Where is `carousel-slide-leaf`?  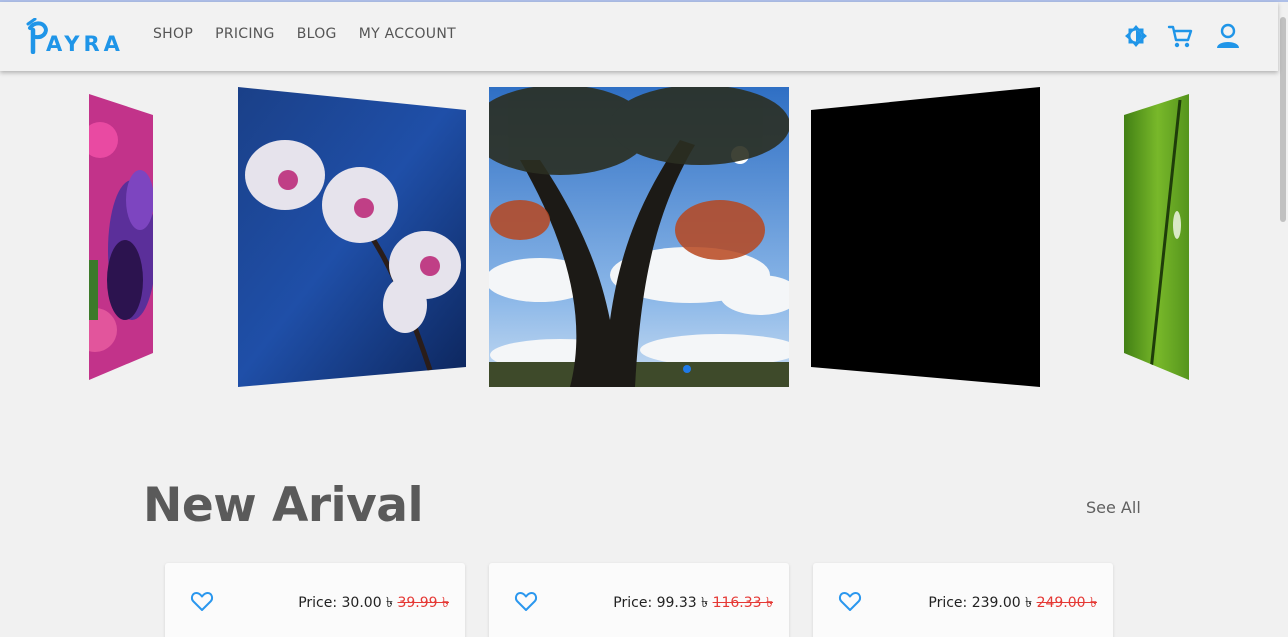
carousel-slide-leaf is located at coordinates (1157, 240).